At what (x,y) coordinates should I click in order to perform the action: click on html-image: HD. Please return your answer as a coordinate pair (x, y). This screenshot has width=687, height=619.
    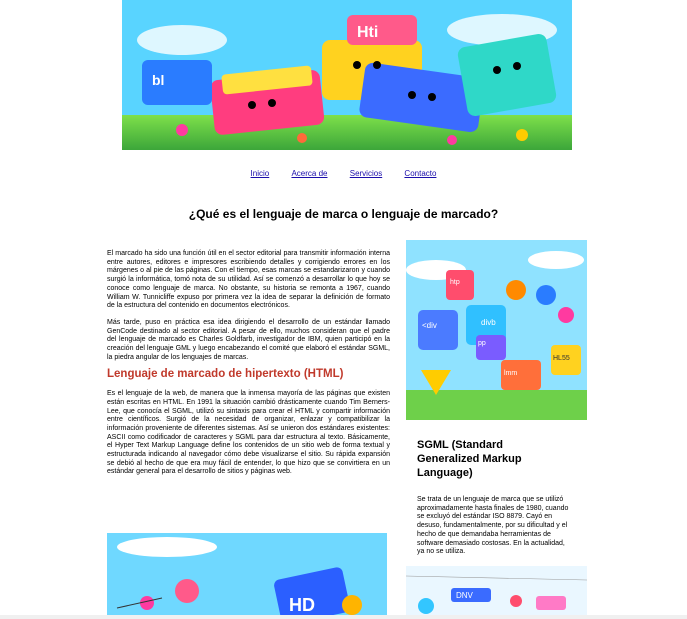
    Looking at the image, I should click on (247, 576).